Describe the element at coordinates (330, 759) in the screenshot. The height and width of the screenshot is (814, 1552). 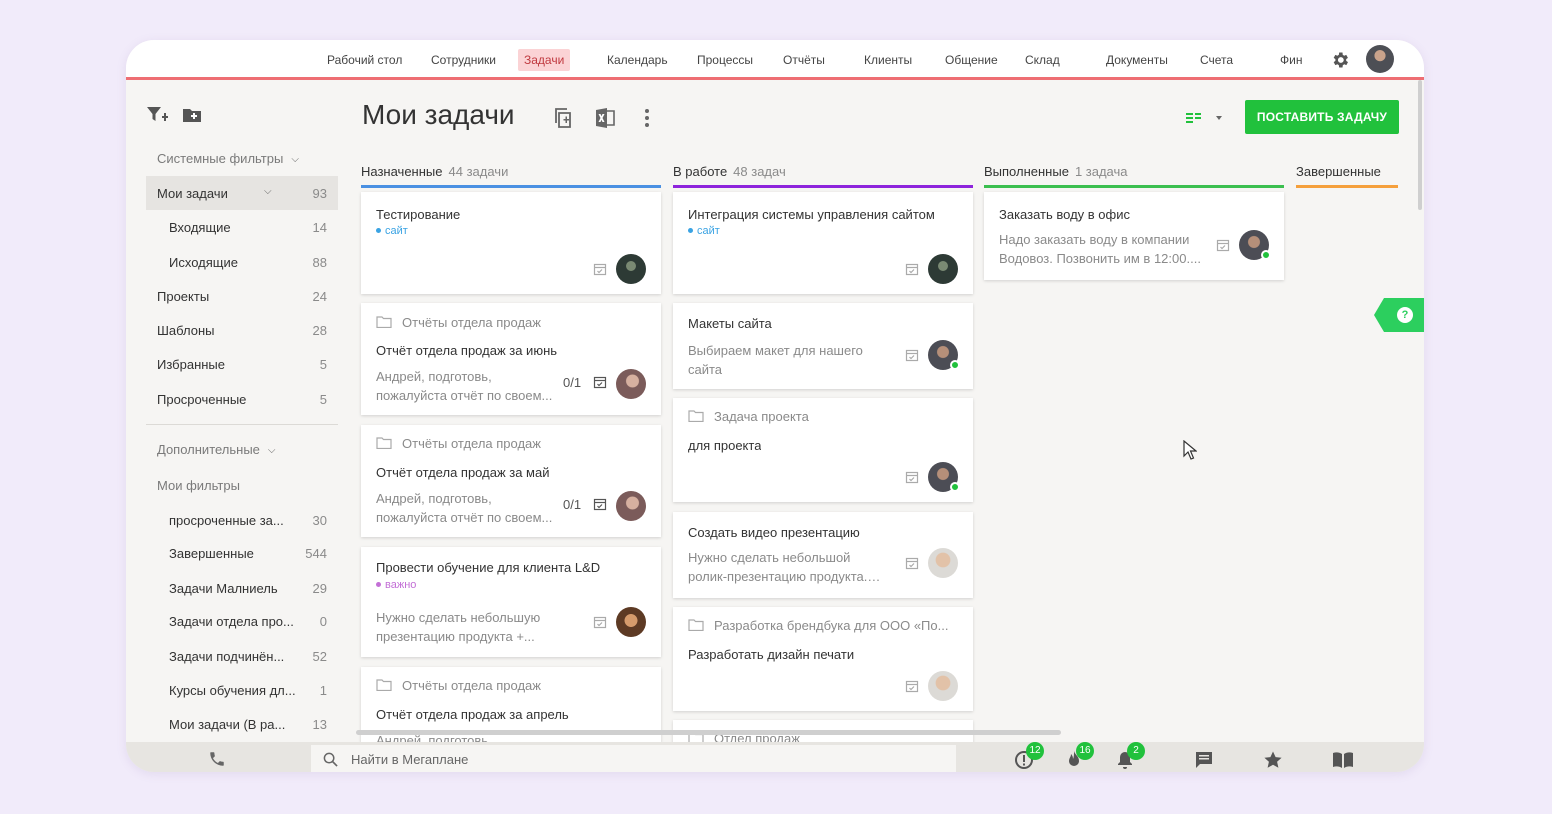
I see `search-icon` at that location.